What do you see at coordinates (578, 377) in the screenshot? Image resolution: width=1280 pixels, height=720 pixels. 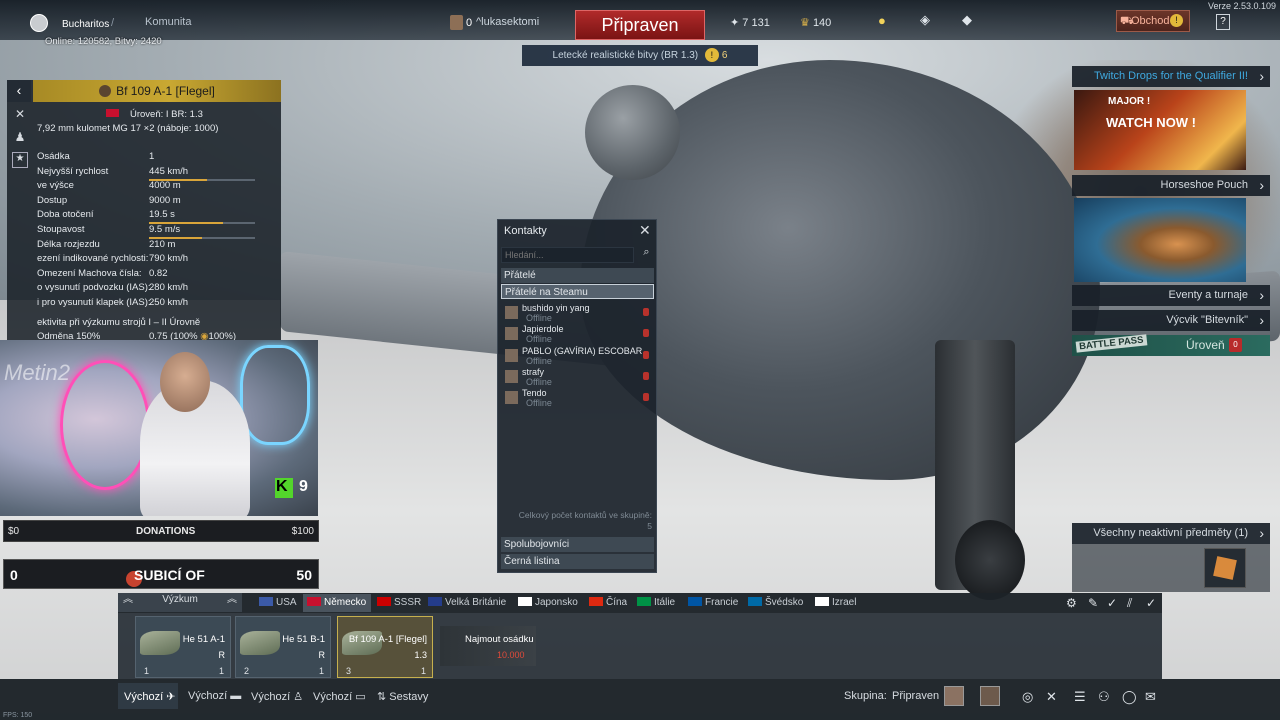 I see `contact-item: strafy Offline` at bounding box center [578, 377].